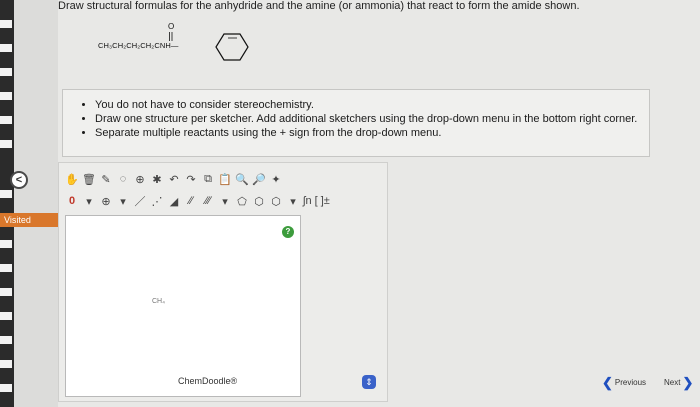 This screenshot has width=700, height=407. What do you see at coordinates (242, 179) in the screenshot?
I see `zoom-in-icon: 🔍` at bounding box center [242, 179].